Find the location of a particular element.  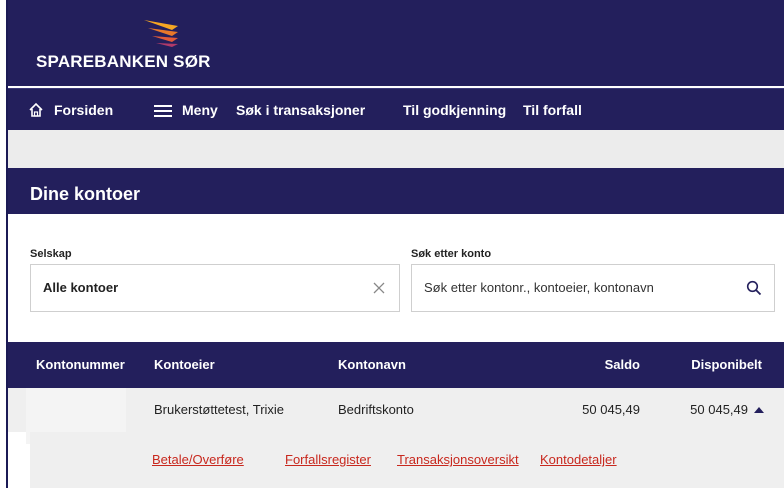

action-account-details: Kontodetaljer is located at coordinates (578, 460).